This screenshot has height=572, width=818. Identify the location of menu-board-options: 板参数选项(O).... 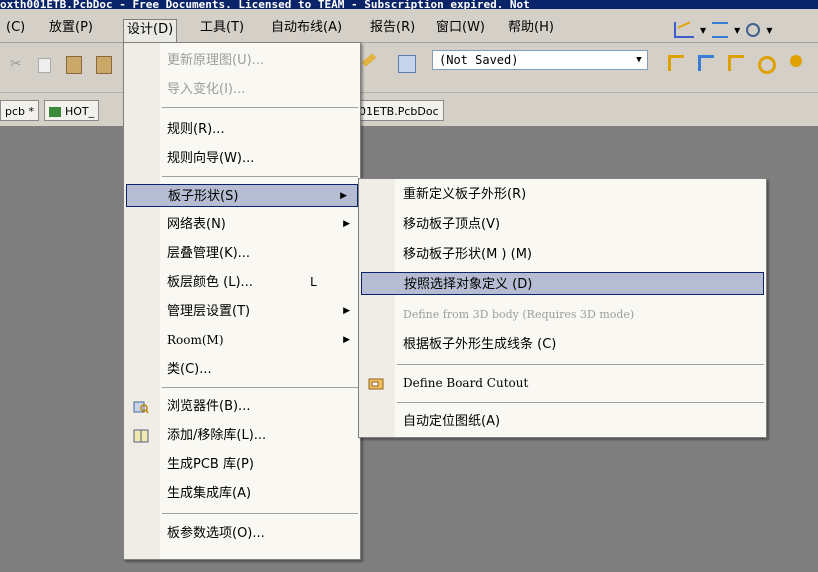
(242, 533).